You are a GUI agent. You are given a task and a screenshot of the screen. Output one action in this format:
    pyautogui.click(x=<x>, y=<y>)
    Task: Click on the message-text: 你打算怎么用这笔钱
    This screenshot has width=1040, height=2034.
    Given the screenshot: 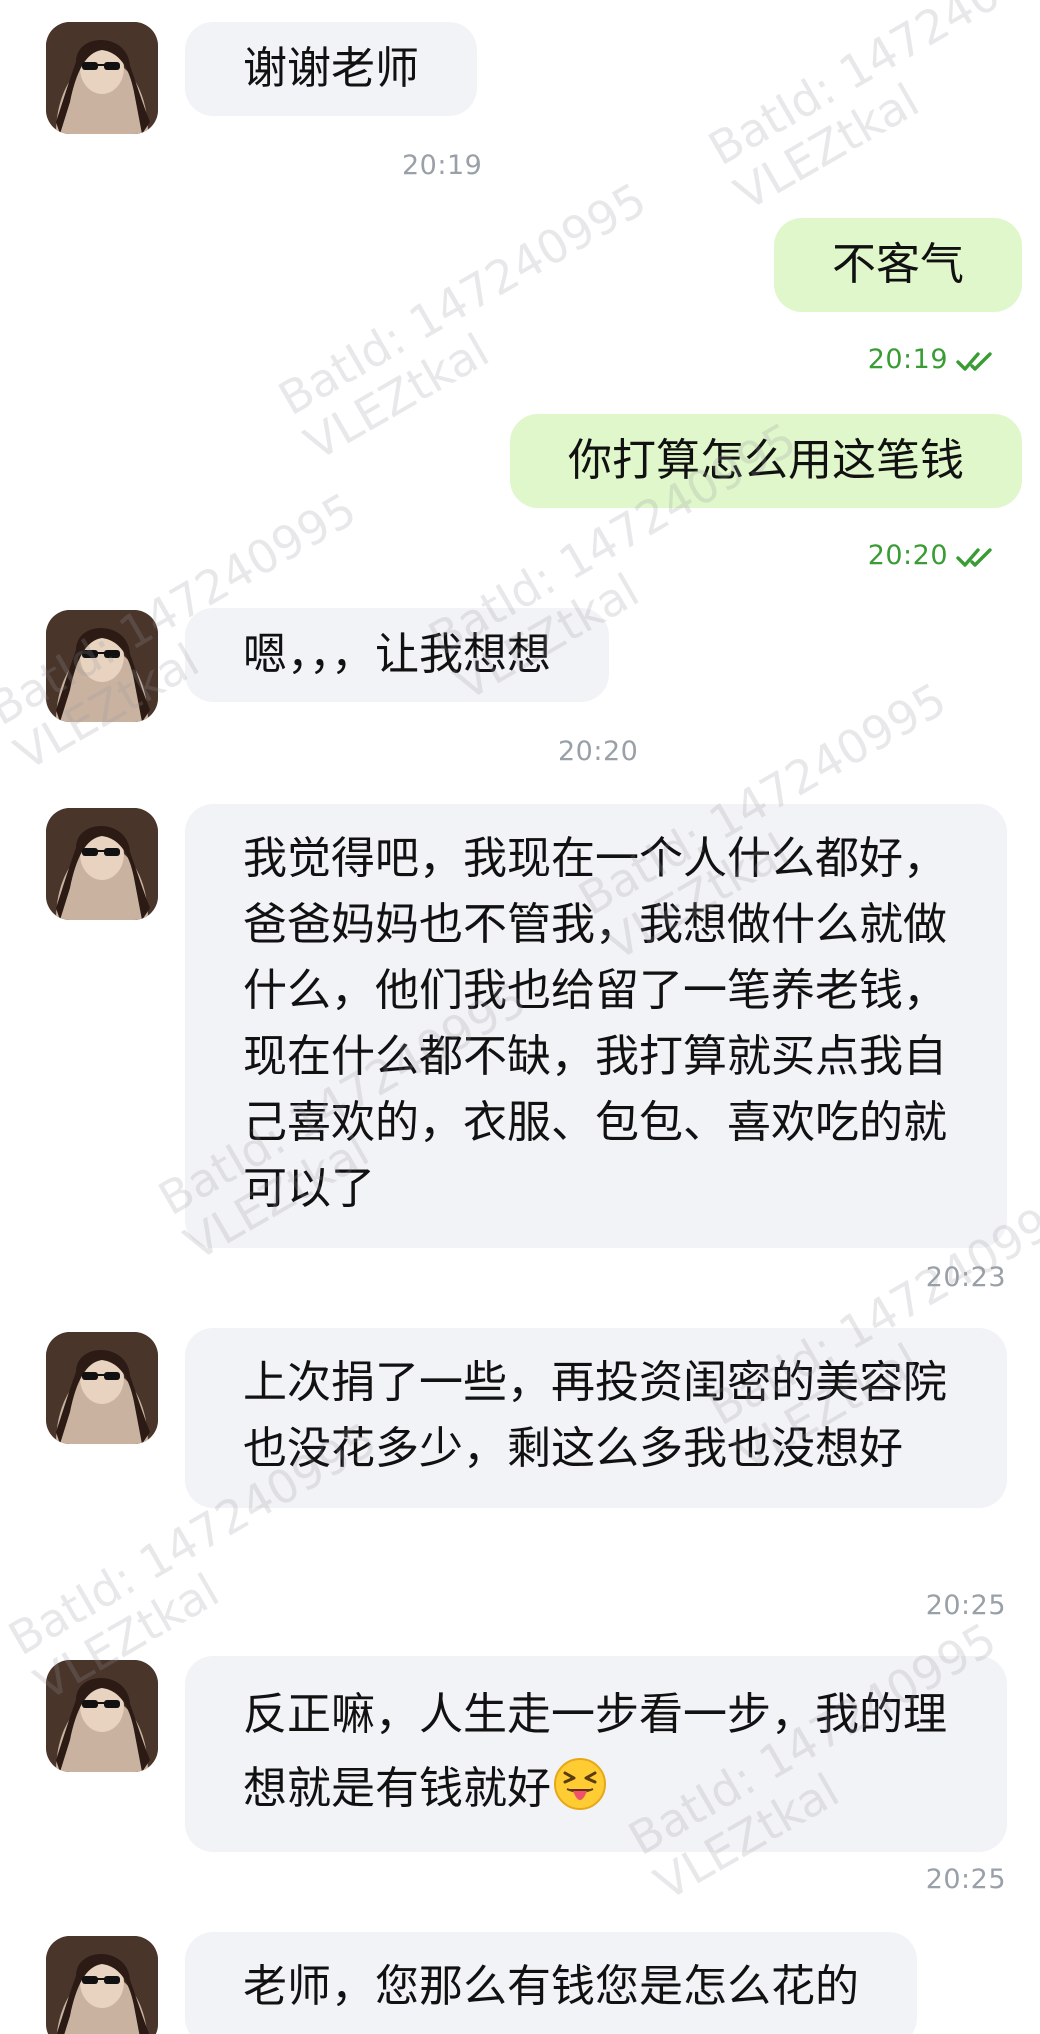 What is the action you would take?
    pyautogui.click(x=766, y=460)
    